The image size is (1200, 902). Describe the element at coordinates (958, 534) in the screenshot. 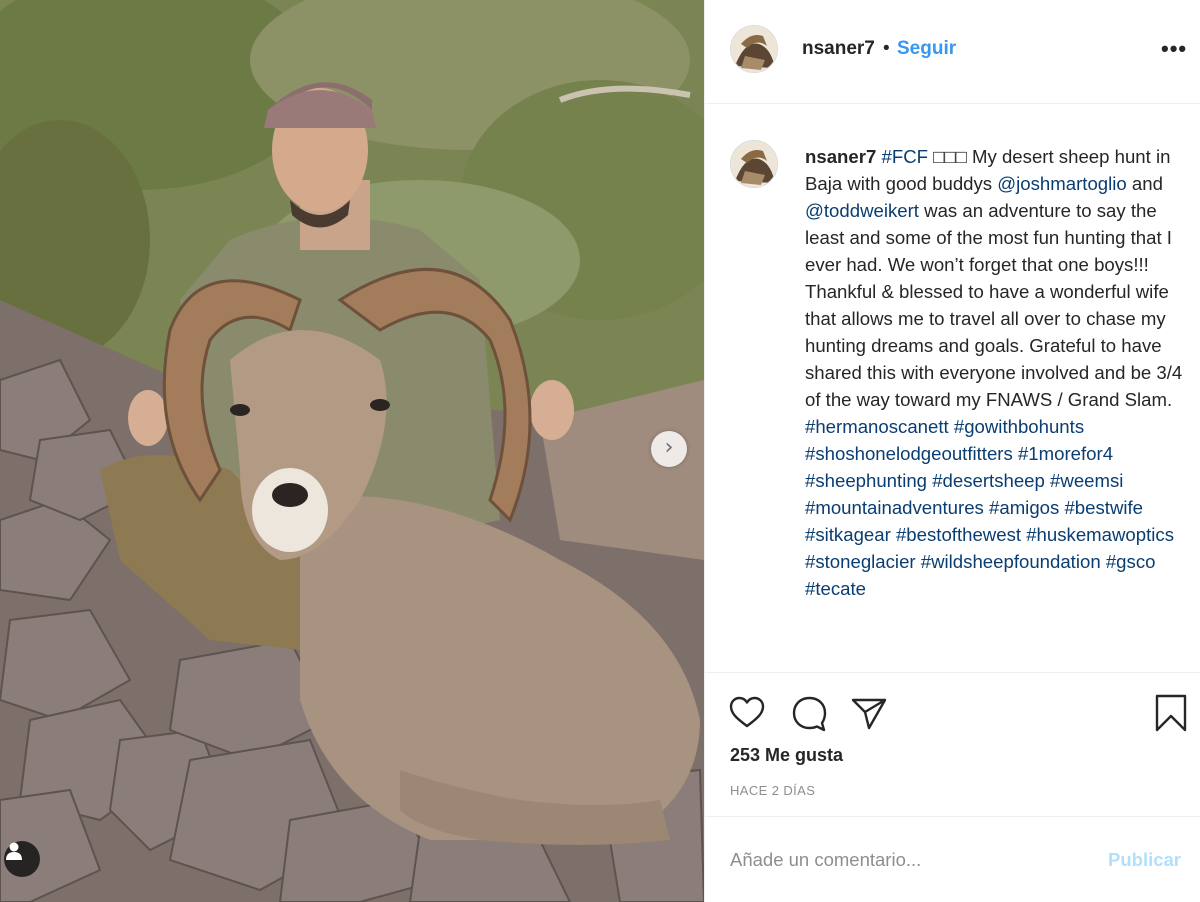

I see `hashtag-link: #bestofthewest` at that location.